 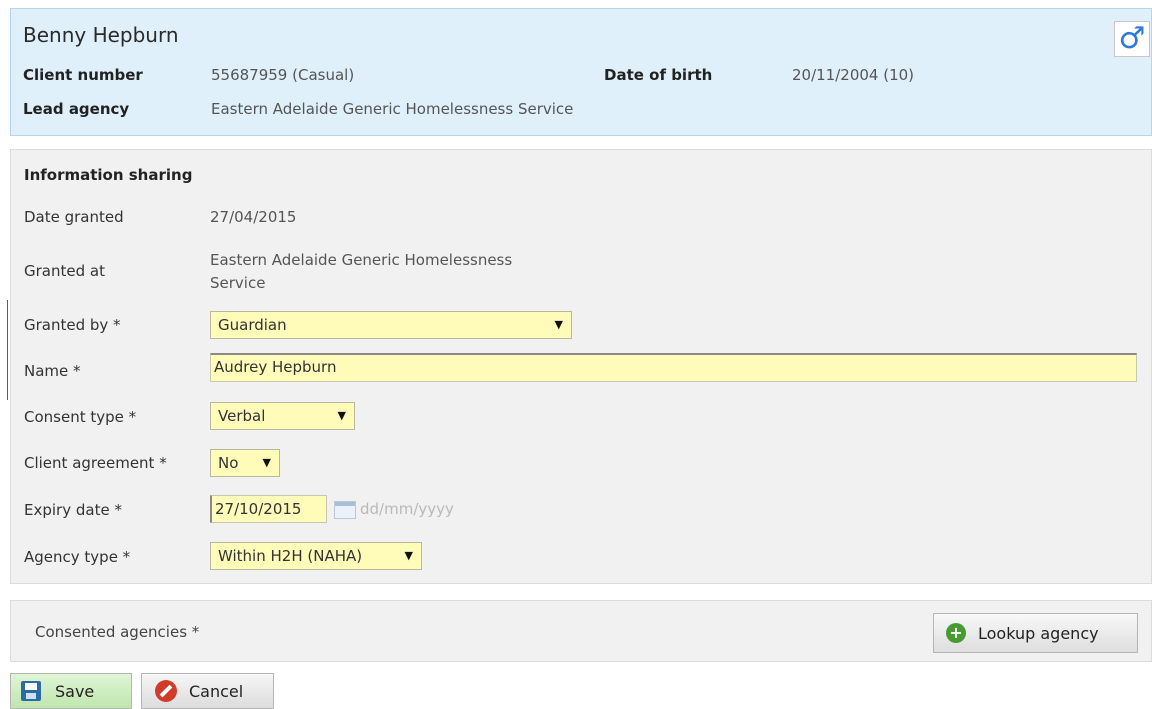 What do you see at coordinates (73, 510) in the screenshot?
I see `expiry-date-label: Expiry date *` at bounding box center [73, 510].